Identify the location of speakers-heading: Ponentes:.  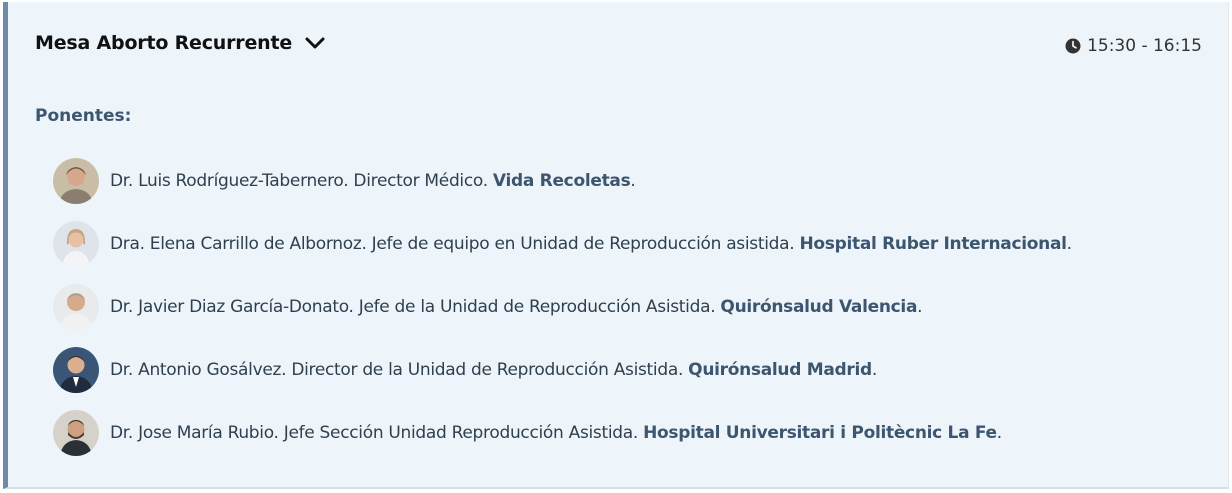
(83, 116).